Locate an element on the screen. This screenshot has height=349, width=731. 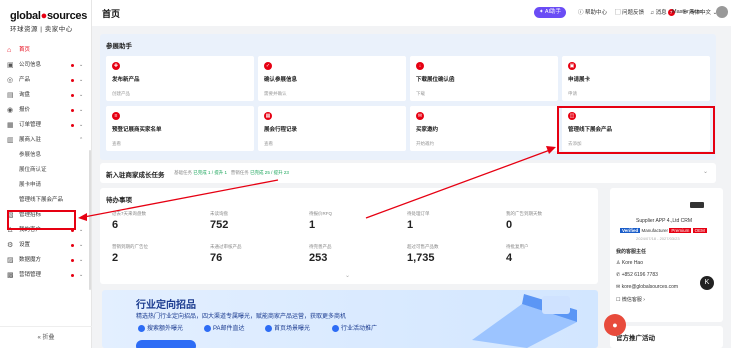
phone-icon: ✆ is located at coordinates (618, 275).